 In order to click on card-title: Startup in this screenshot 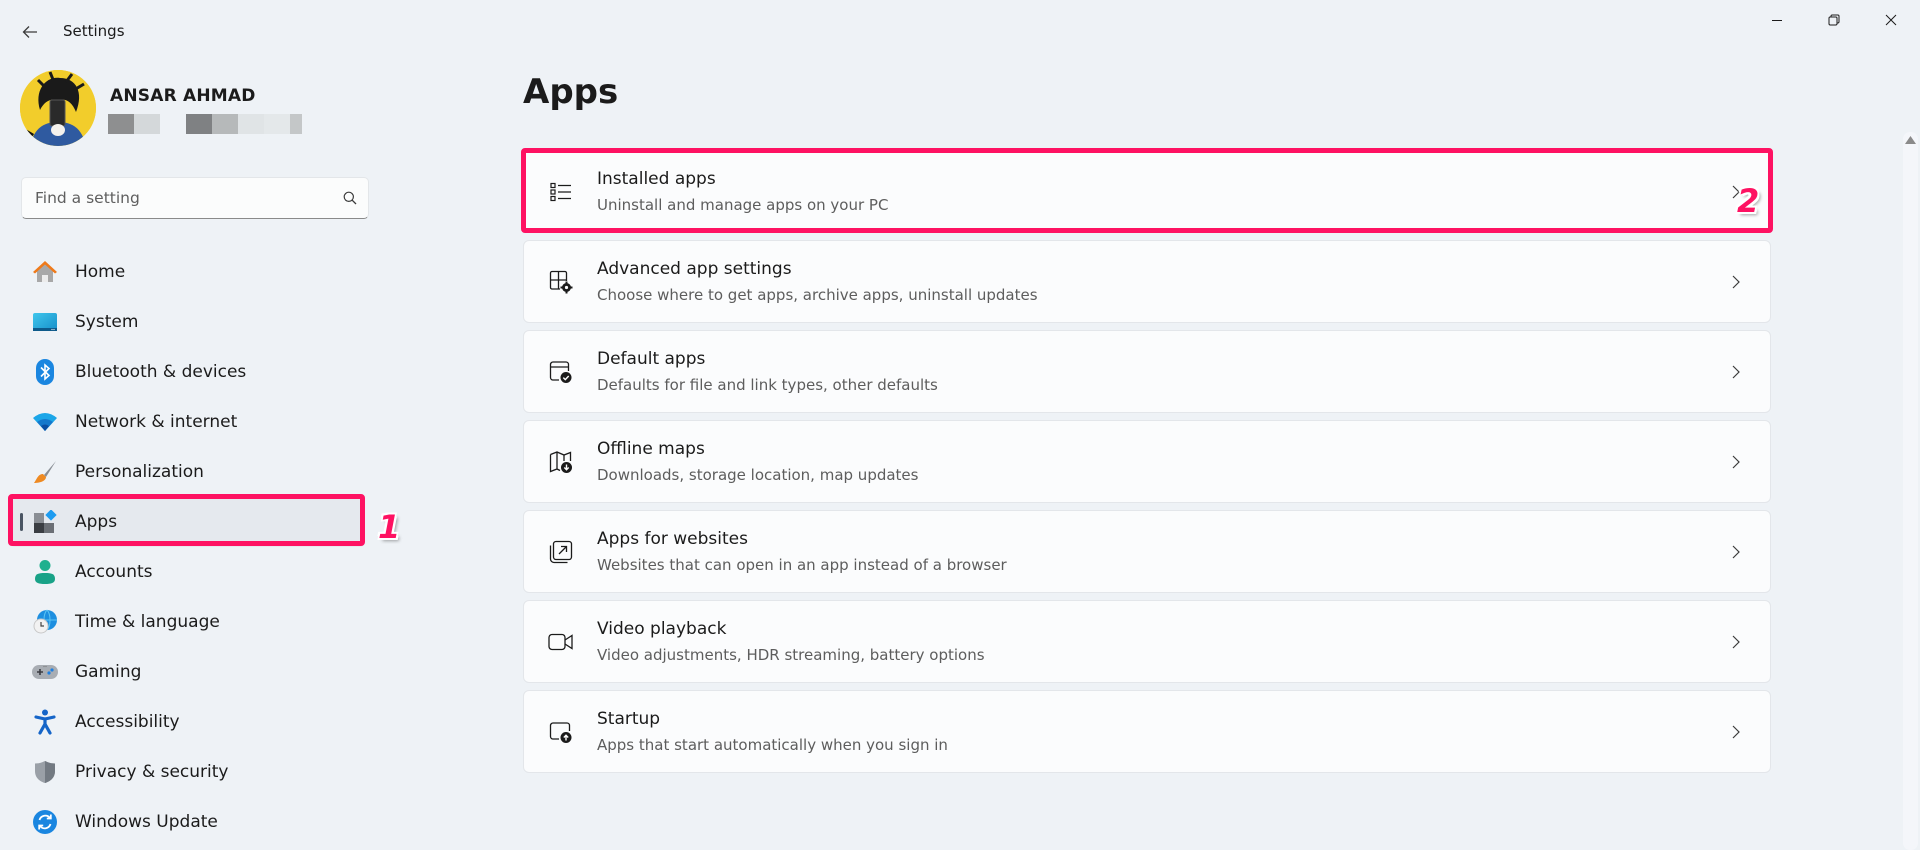, I will do `click(629, 719)`.